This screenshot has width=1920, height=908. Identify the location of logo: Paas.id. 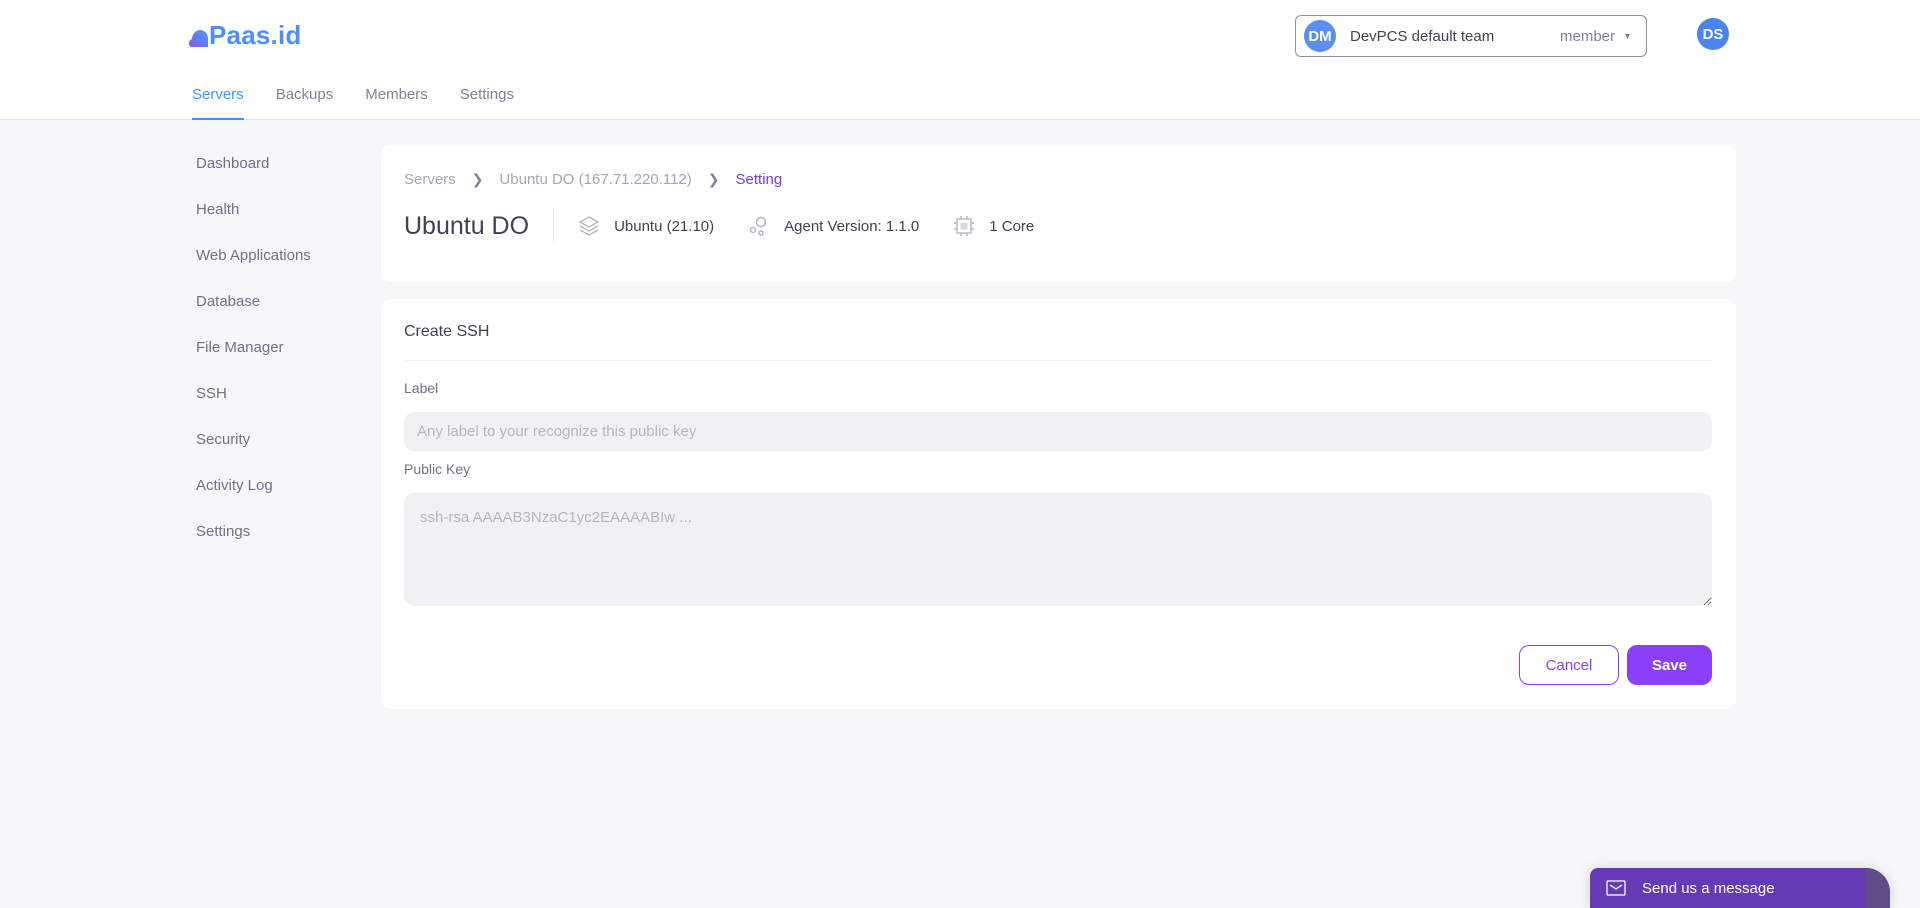
(244, 35).